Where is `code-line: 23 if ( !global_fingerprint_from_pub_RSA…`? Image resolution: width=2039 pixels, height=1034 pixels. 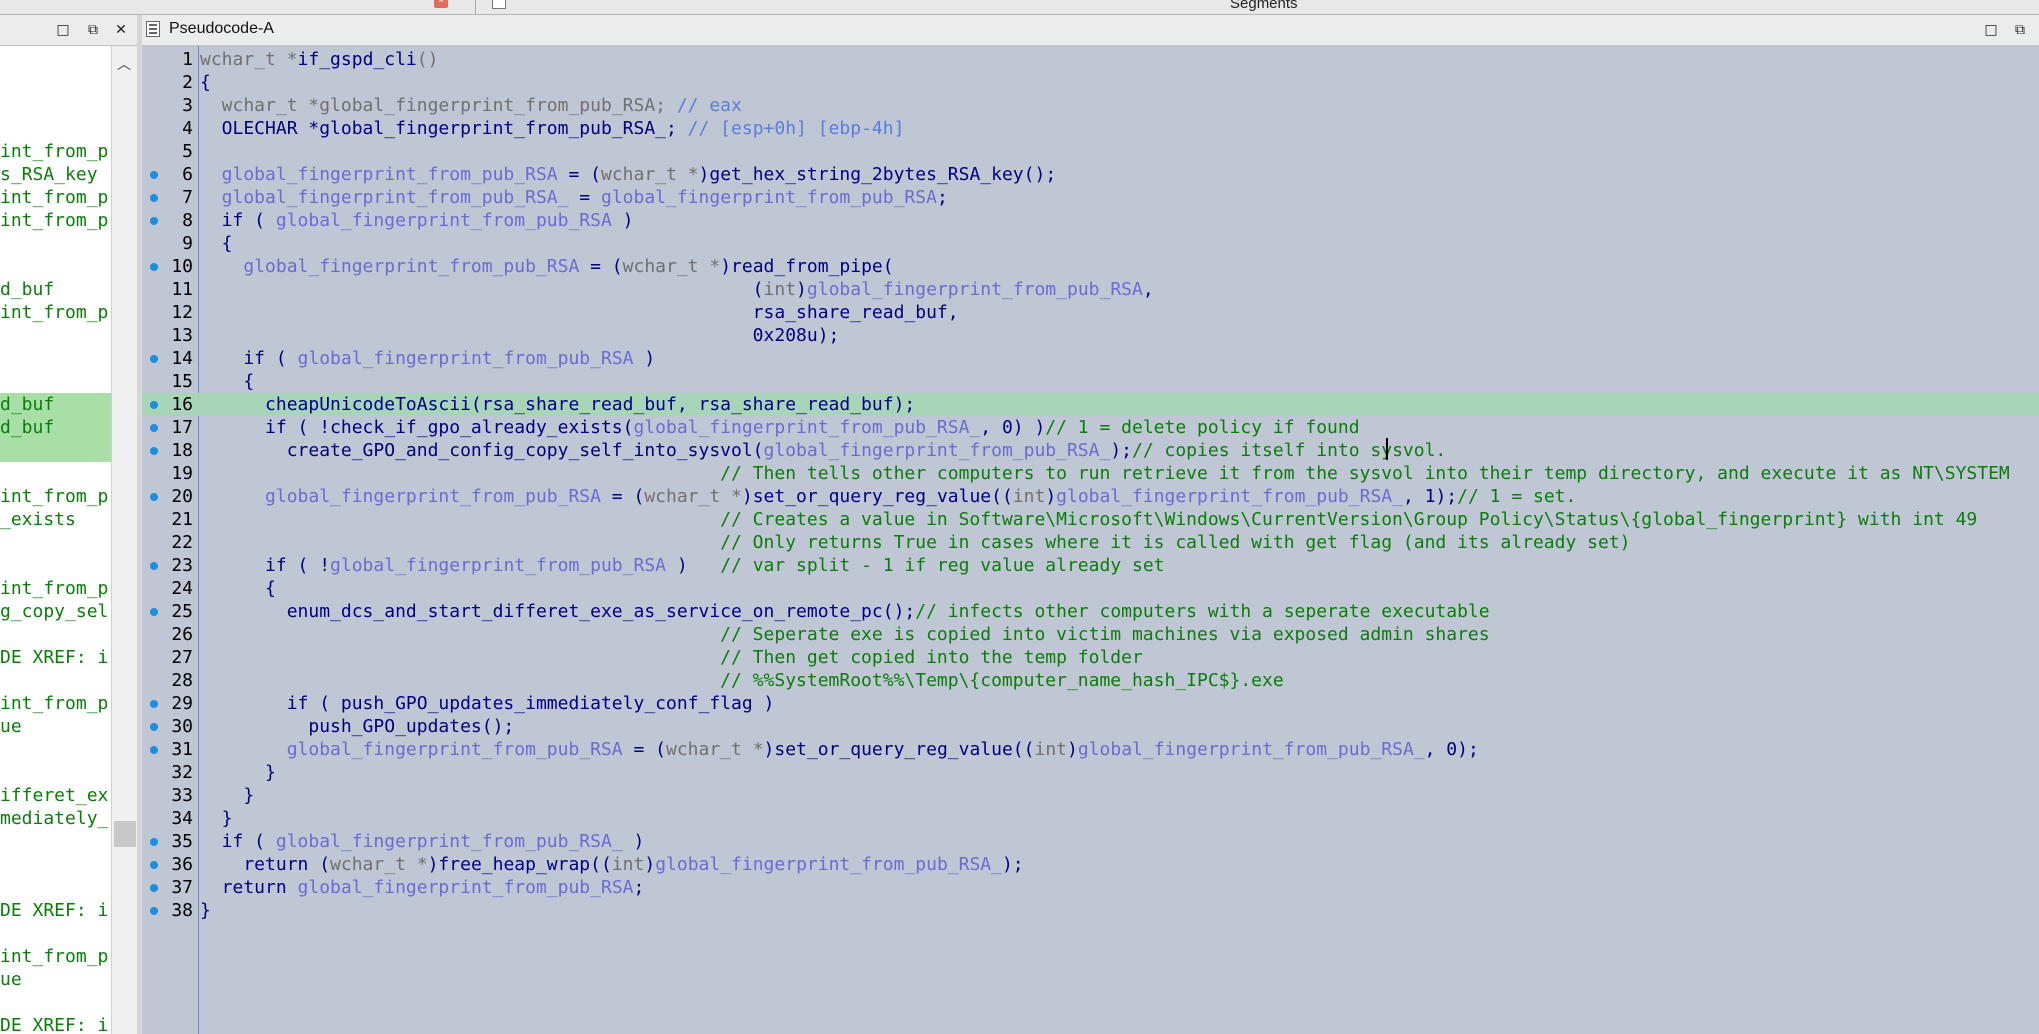 code-line: 23 if ( !global_fingerprint_from_pub_RSA… is located at coordinates (1090, 565).